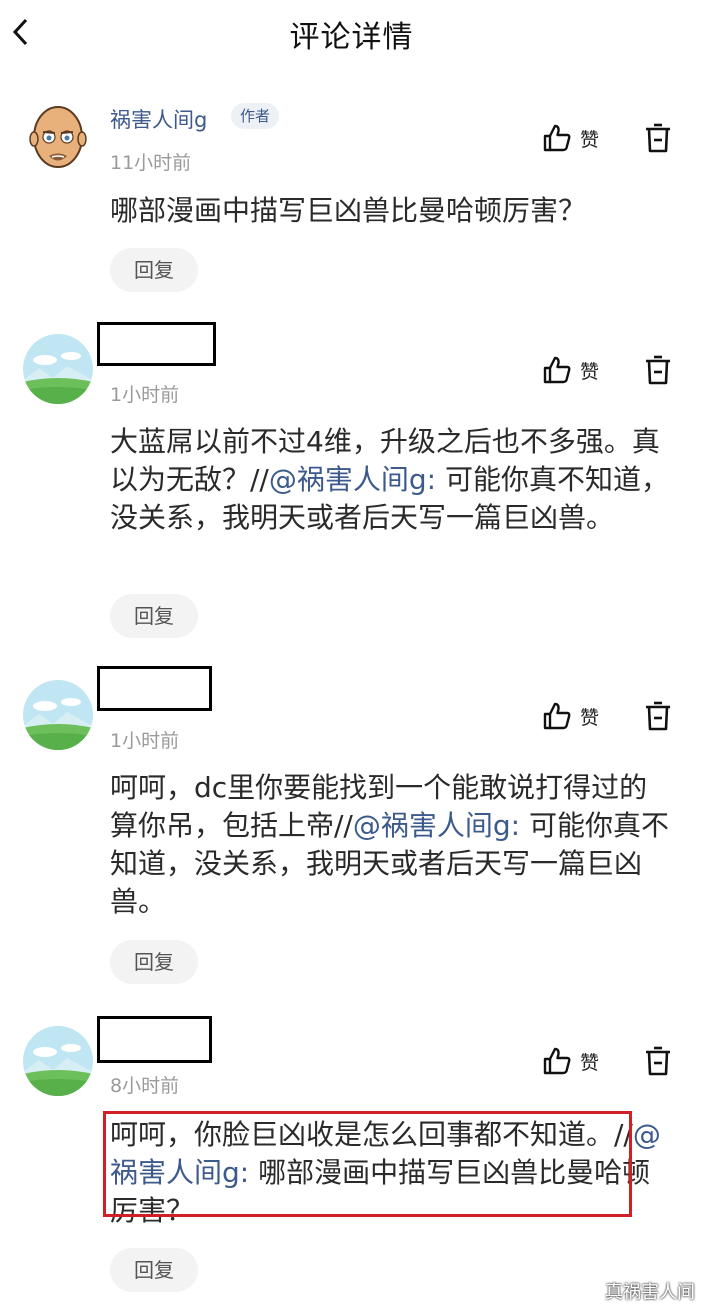  What do you see at coordinates (255, 116) in the screenshot?
I see `author-badge: 作者` at bounding box center [255, 116].